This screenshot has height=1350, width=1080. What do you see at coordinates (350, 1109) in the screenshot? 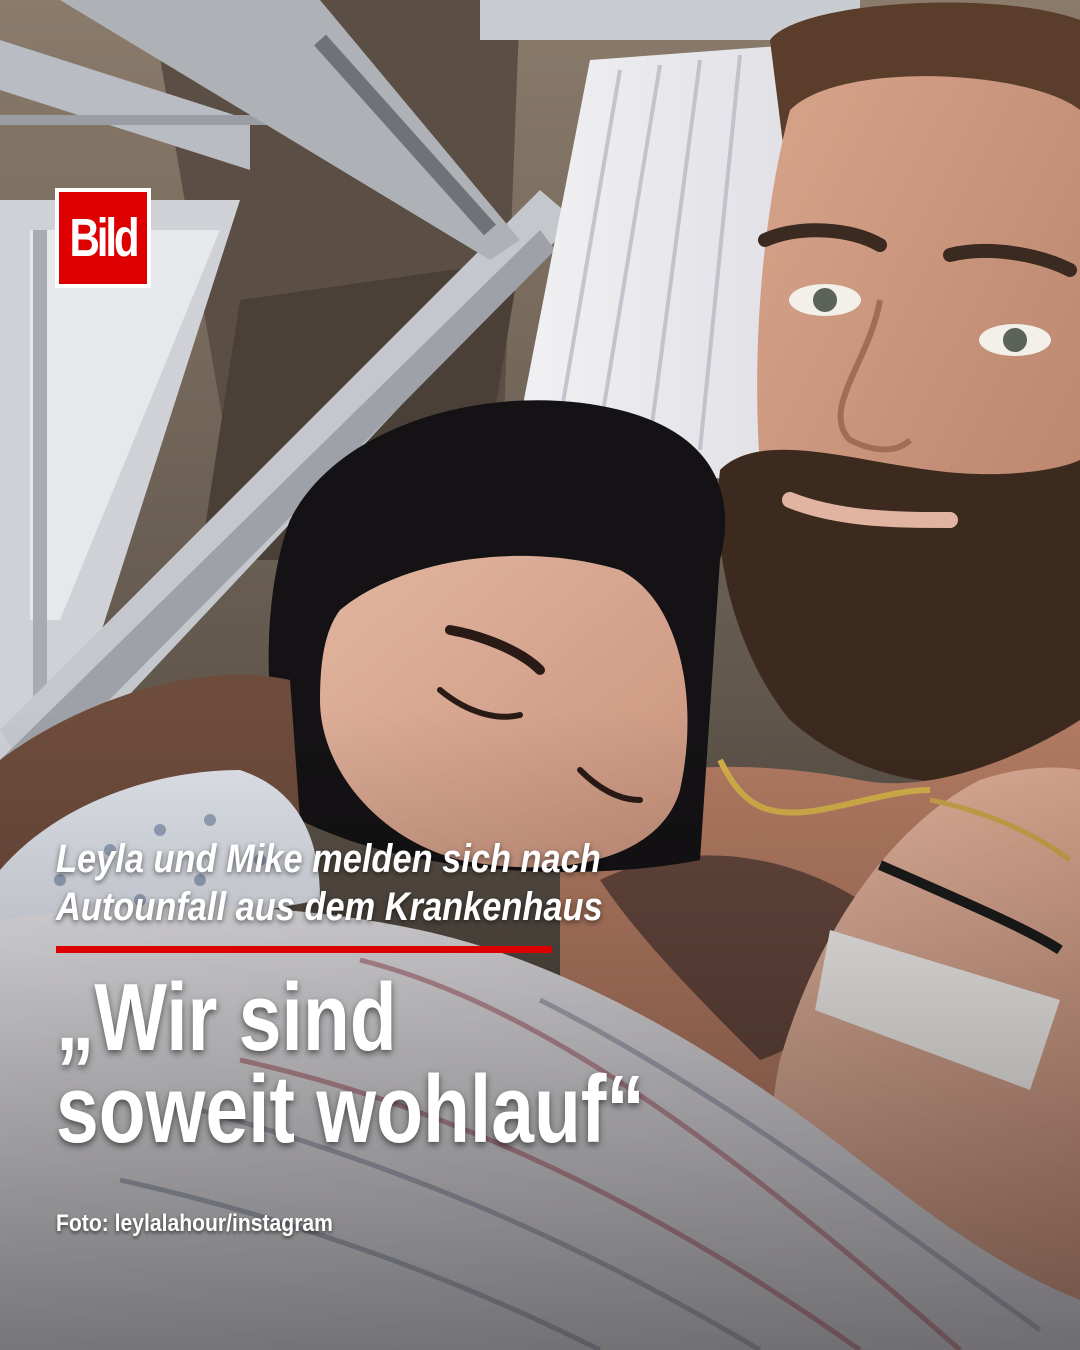
I see `headline-line-2: soweit wohlauf“` at bounding box center [350, 1109].